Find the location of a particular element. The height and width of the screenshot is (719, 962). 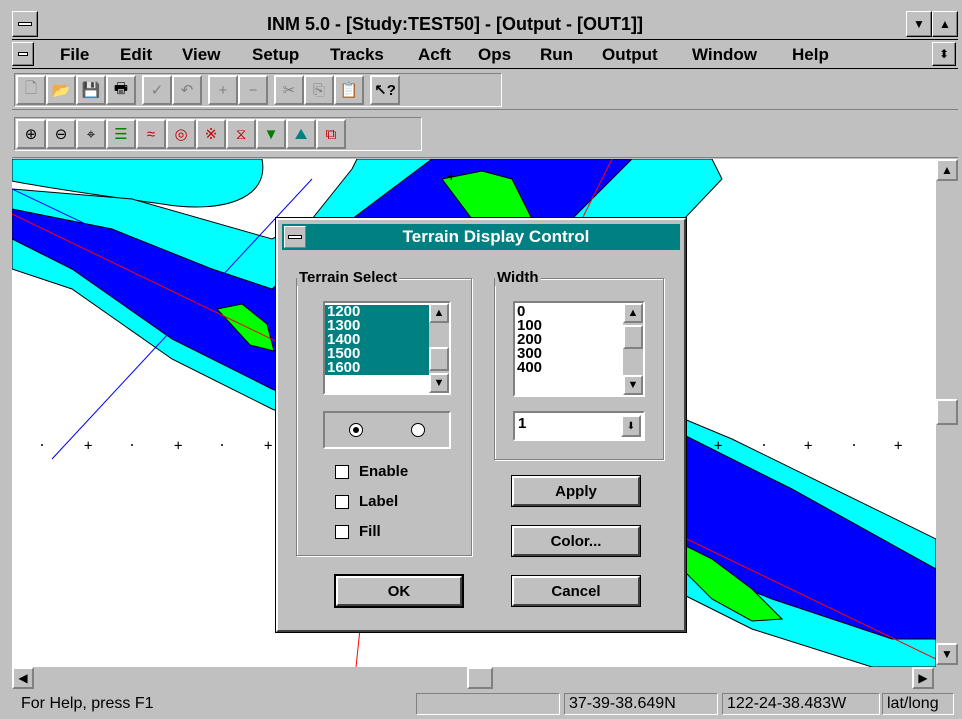

width-list: 0 100 200 300 400 ▲ ▼ is located at coordinates (579, 349).